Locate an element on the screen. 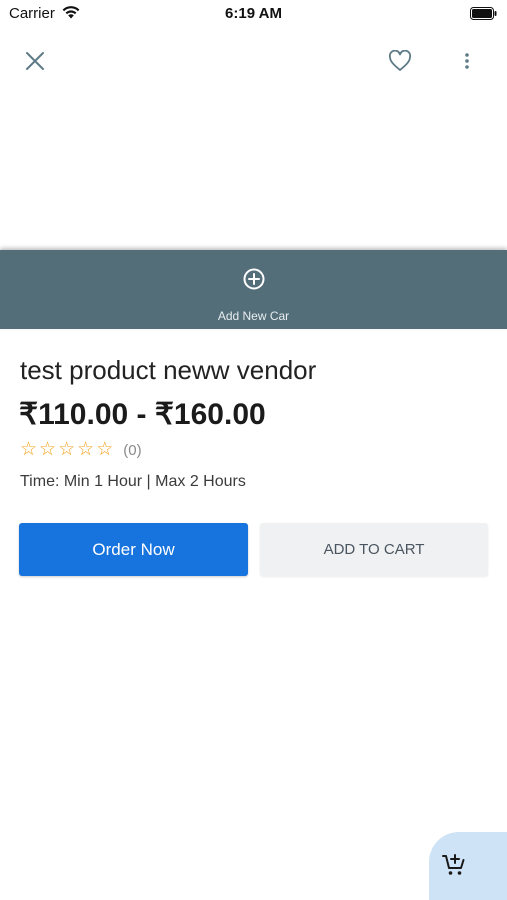 The width and height of the screenshot is (507, 900). status-time: 6:19 AM is located at coordinates (253, 13).